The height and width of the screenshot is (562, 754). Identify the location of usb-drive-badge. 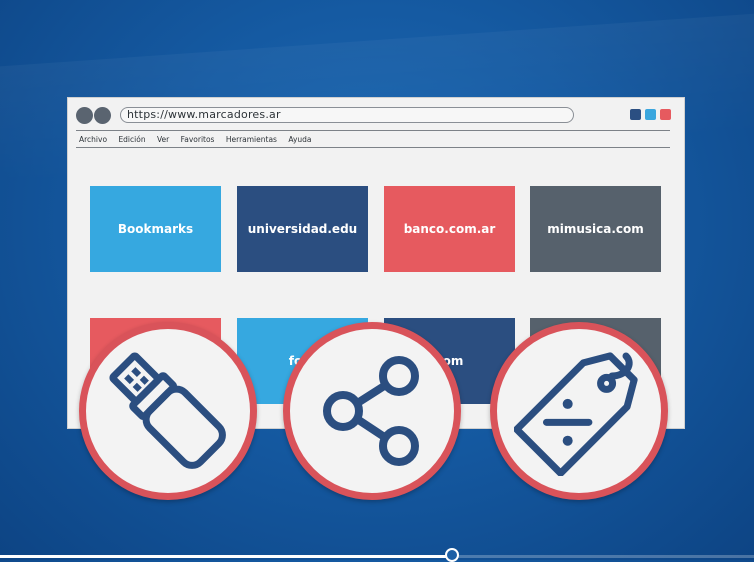
(168, 411).